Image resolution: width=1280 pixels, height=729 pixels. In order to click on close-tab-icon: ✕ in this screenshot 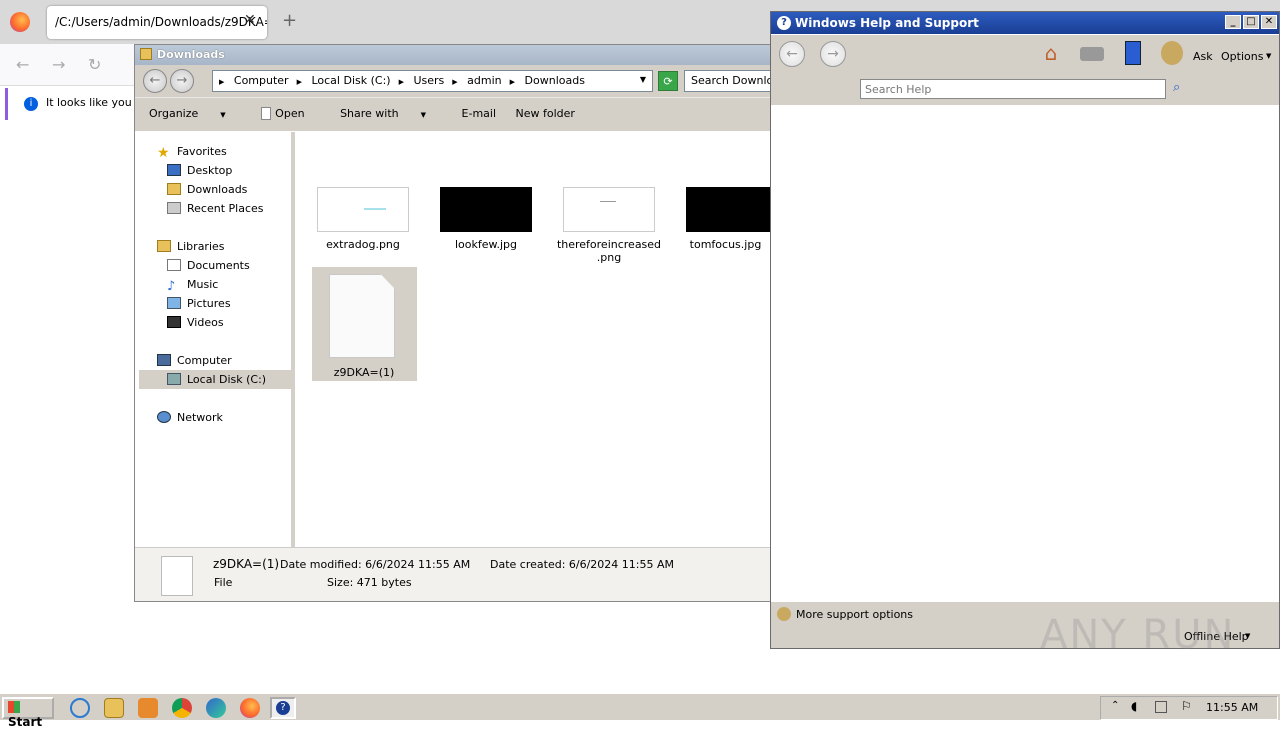, I will do `click(250, 20)`.